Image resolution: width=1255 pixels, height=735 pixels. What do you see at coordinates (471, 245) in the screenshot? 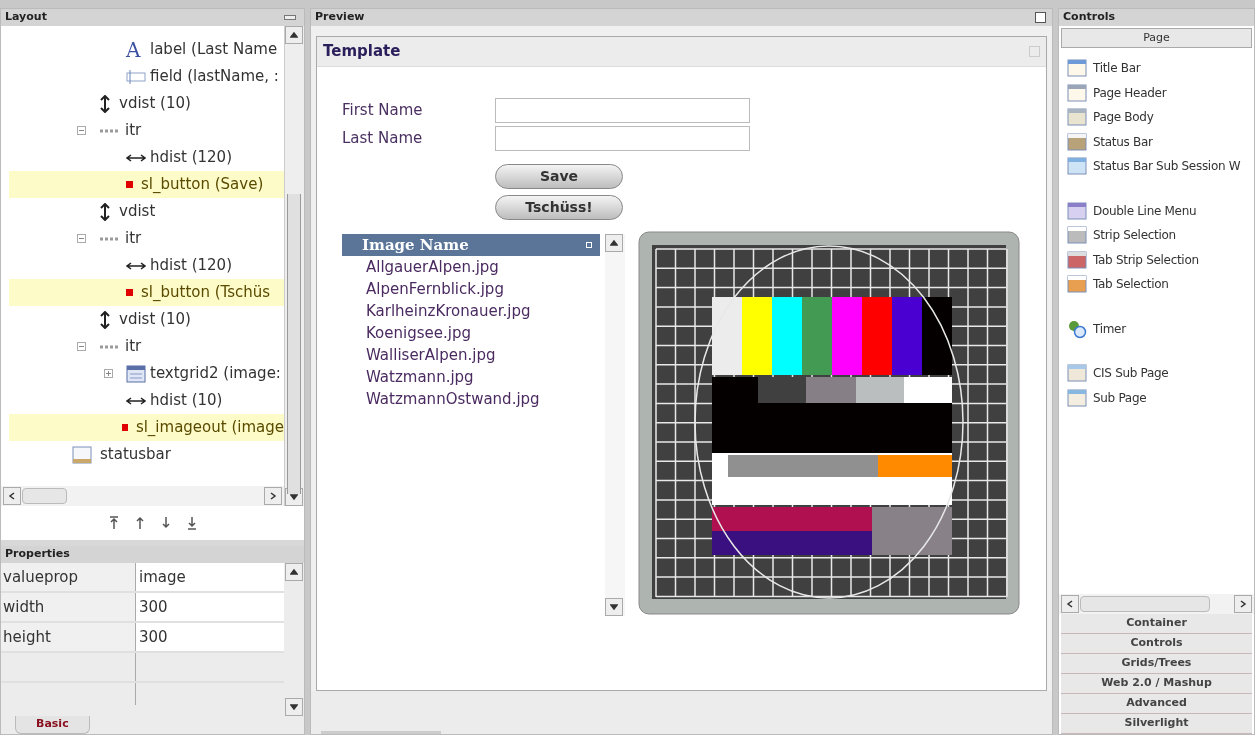
I see `grid-header: Image Name` at bounding box center [471, 245].